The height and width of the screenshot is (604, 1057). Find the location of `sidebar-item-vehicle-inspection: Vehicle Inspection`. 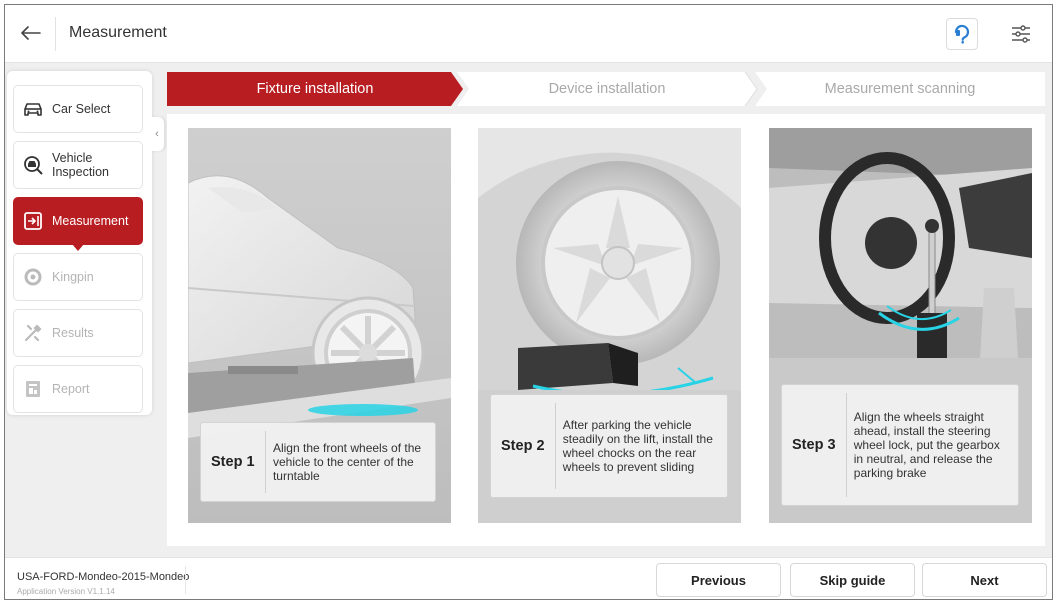

sidebar-item-vehicle-inspection: Vehicle Inspection is located at coordinates (78, 165).